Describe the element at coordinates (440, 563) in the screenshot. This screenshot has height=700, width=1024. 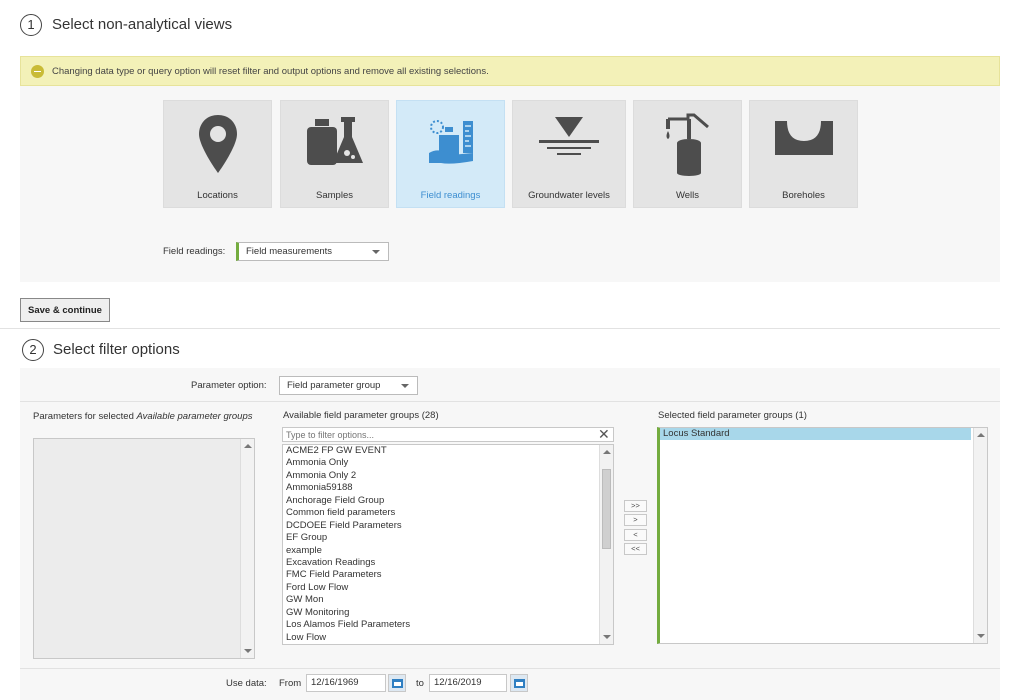
I see `list-item: Excavation Readings` at that location.